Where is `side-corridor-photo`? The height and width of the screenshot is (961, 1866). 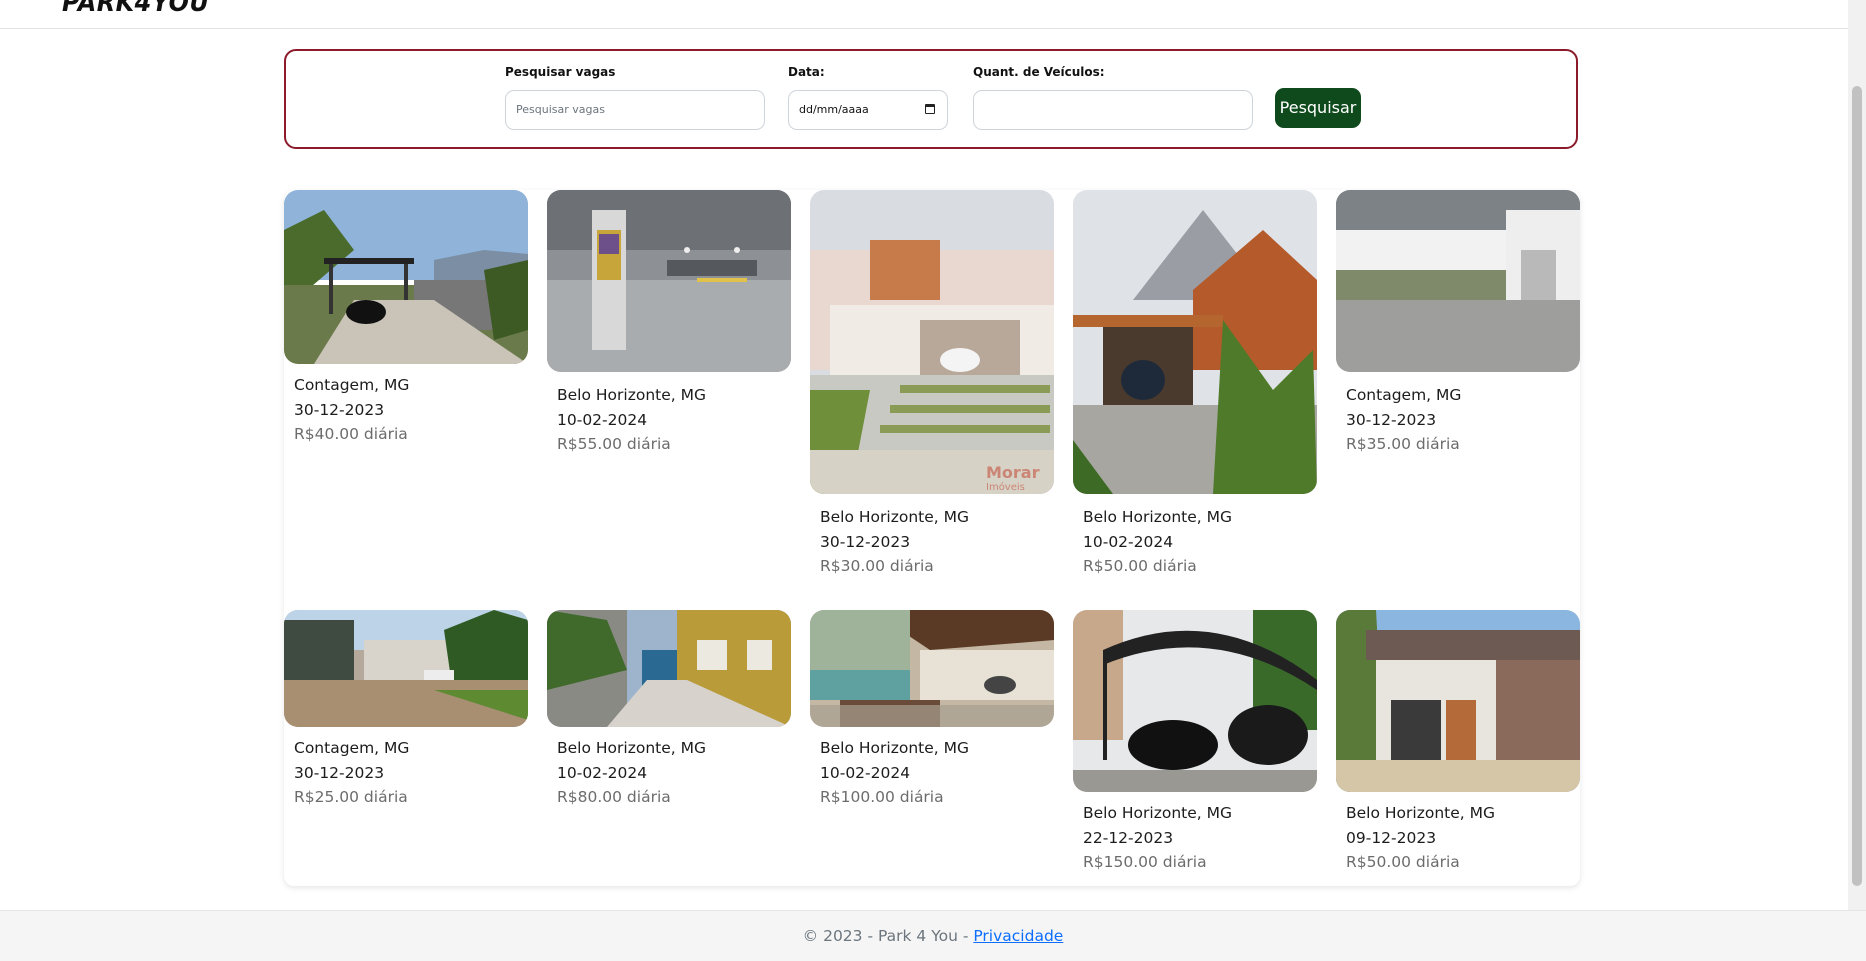 side-corridor-photo is located at coordinates (669, 668).